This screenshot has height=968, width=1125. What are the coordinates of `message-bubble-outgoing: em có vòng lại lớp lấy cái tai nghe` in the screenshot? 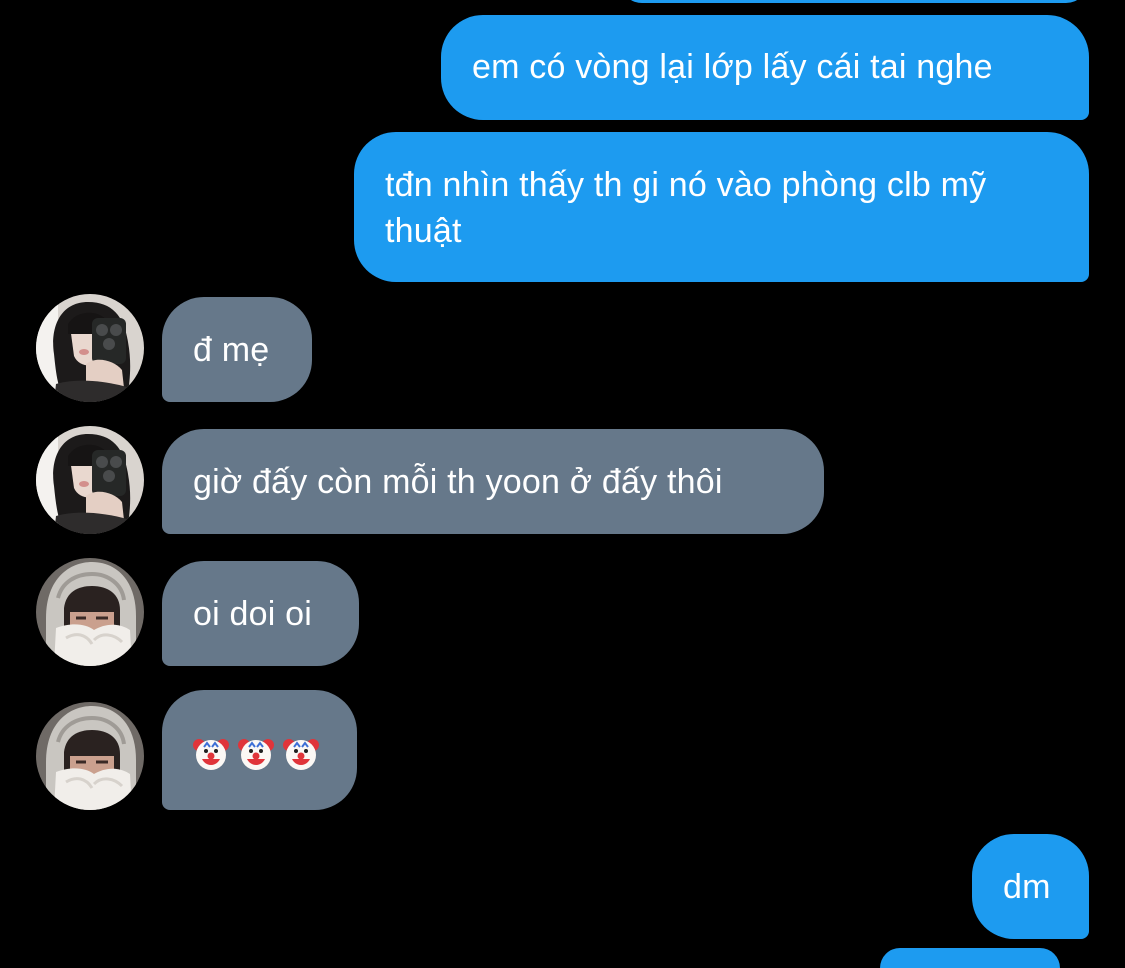 It's located at (765, 67).